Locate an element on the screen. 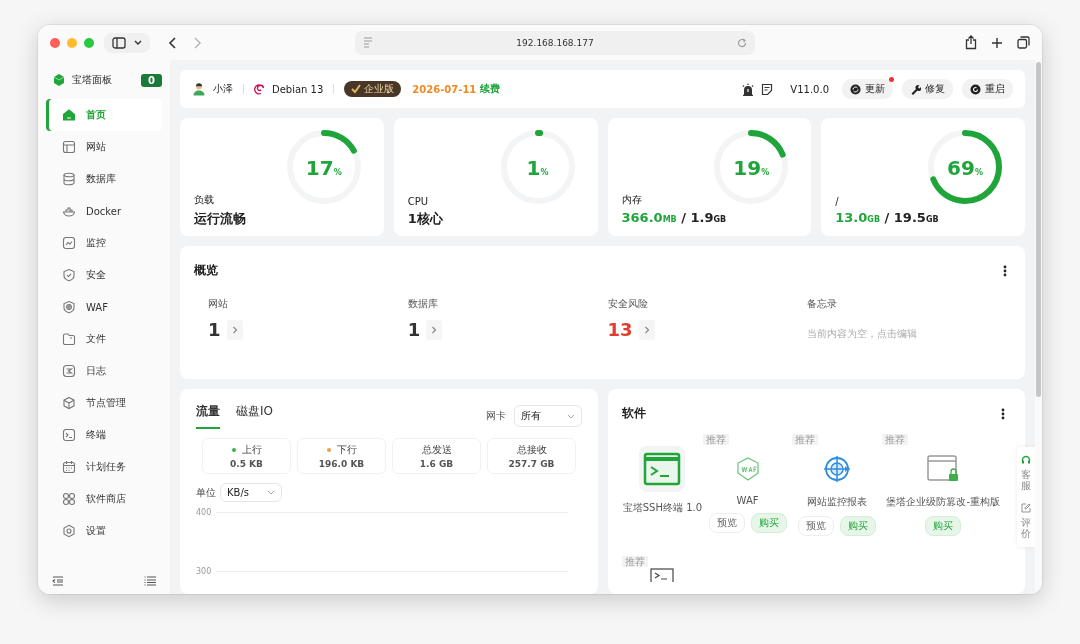  stat-label: 负载 is located at coordinates (204, 200).